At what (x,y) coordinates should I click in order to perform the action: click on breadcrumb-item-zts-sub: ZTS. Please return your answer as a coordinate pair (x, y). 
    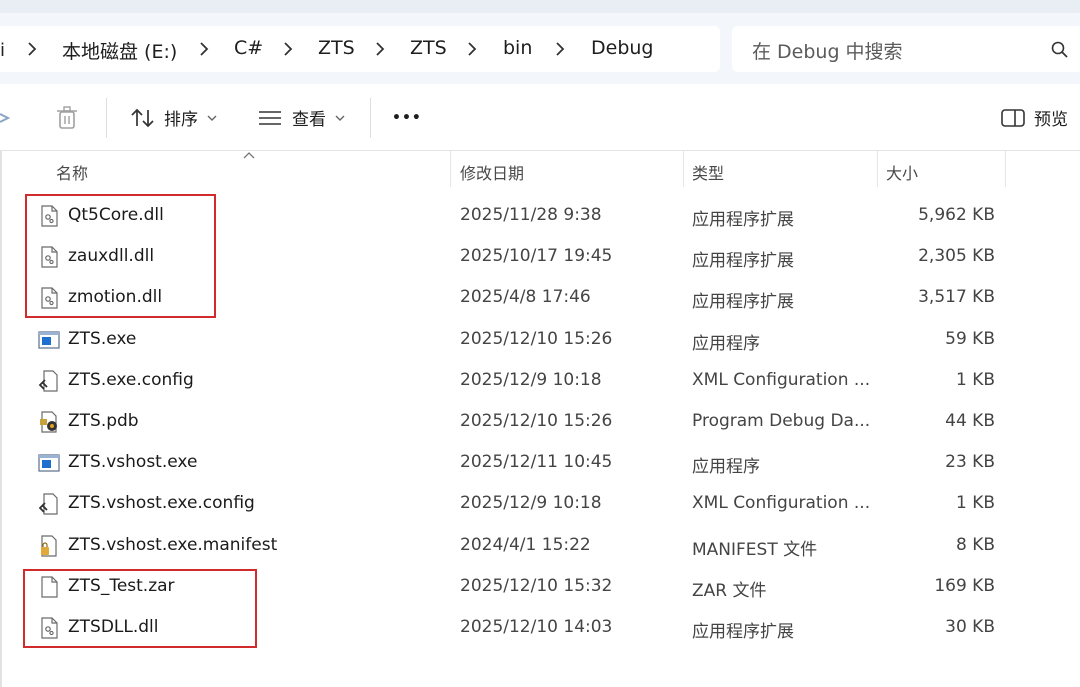
    Looking at the image, I should click on (428, 48).